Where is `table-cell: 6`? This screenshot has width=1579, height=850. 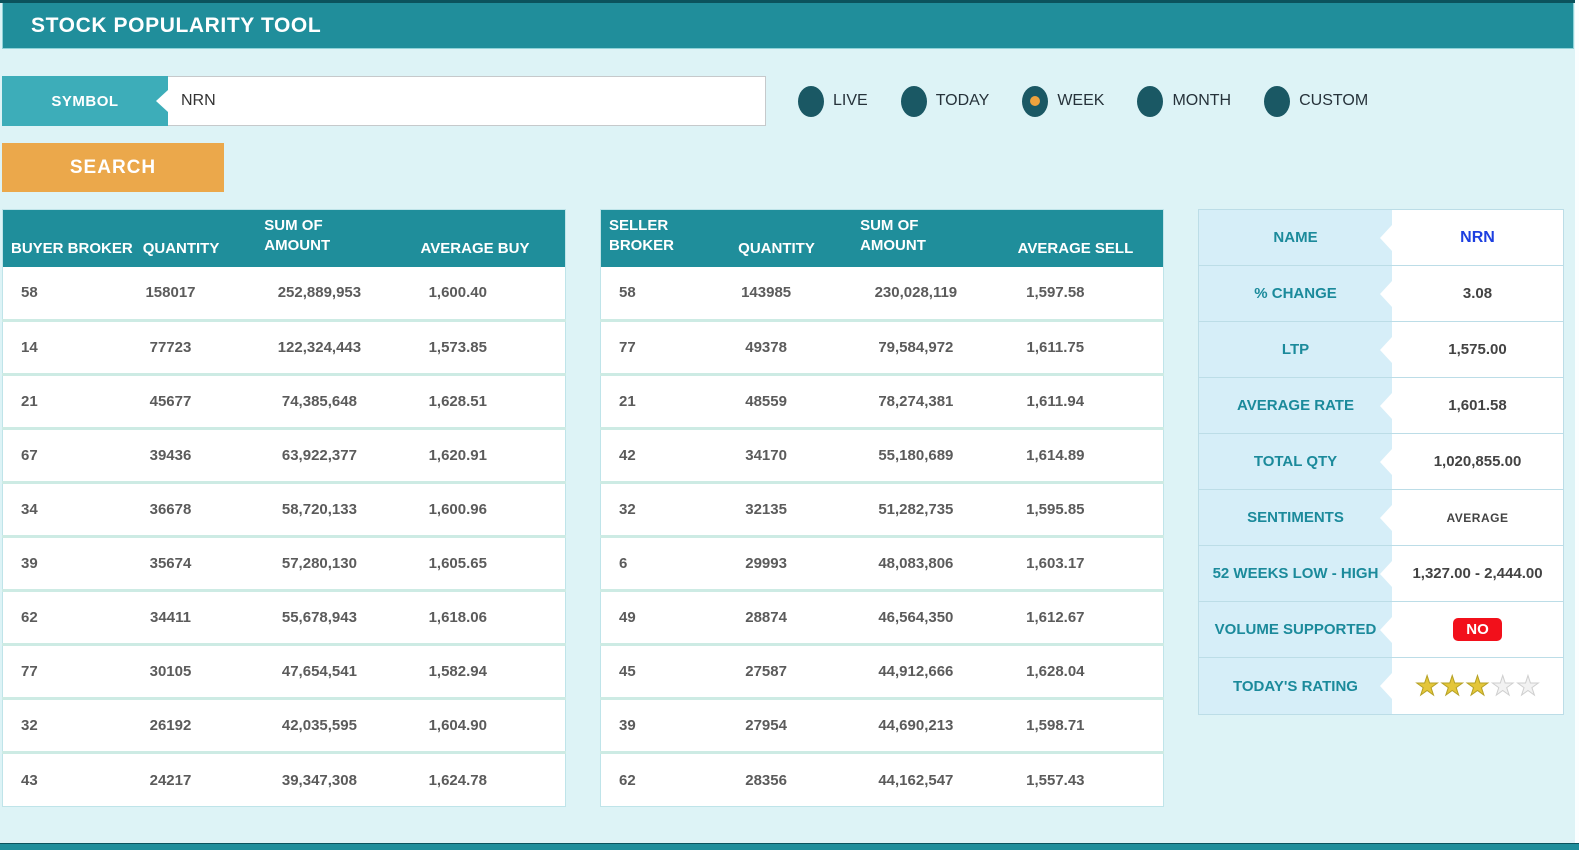 table-cell: 6 is located at coordinates (664, 564).